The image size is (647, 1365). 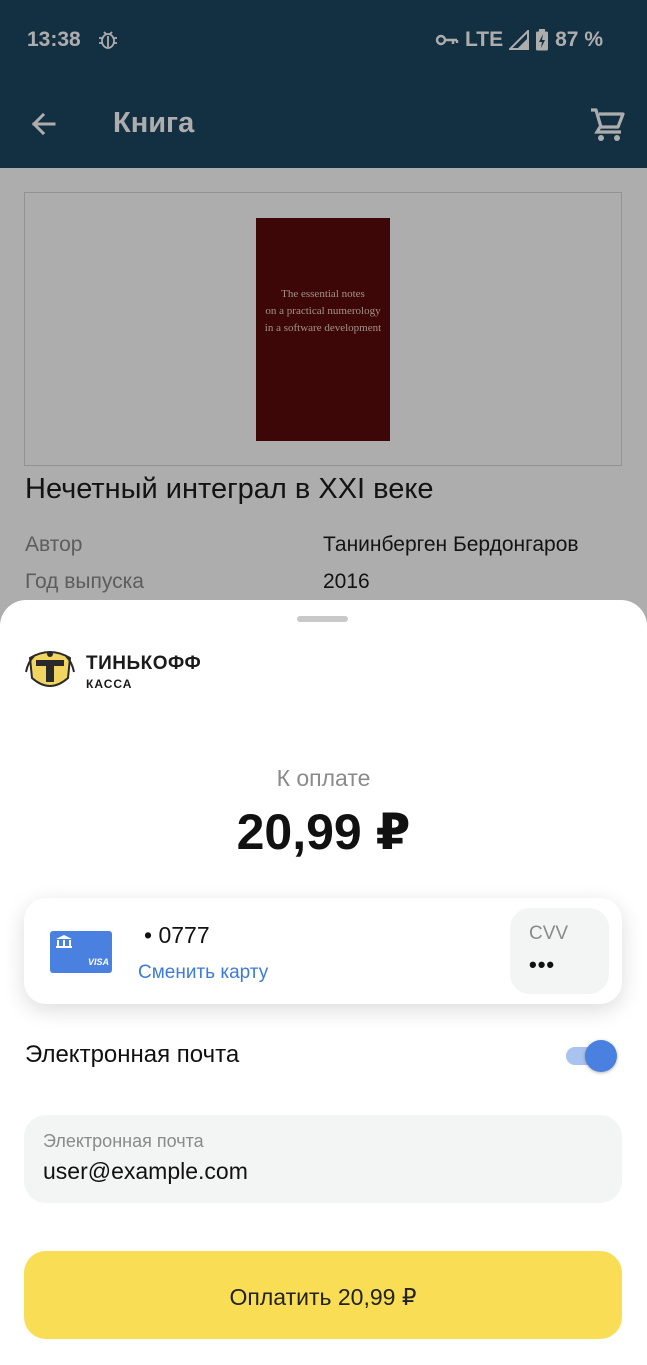 What do you see at coordinates (549, 933) in the screenshot?
I see `cvv-label: CVV` at bounding box center [549, 933].